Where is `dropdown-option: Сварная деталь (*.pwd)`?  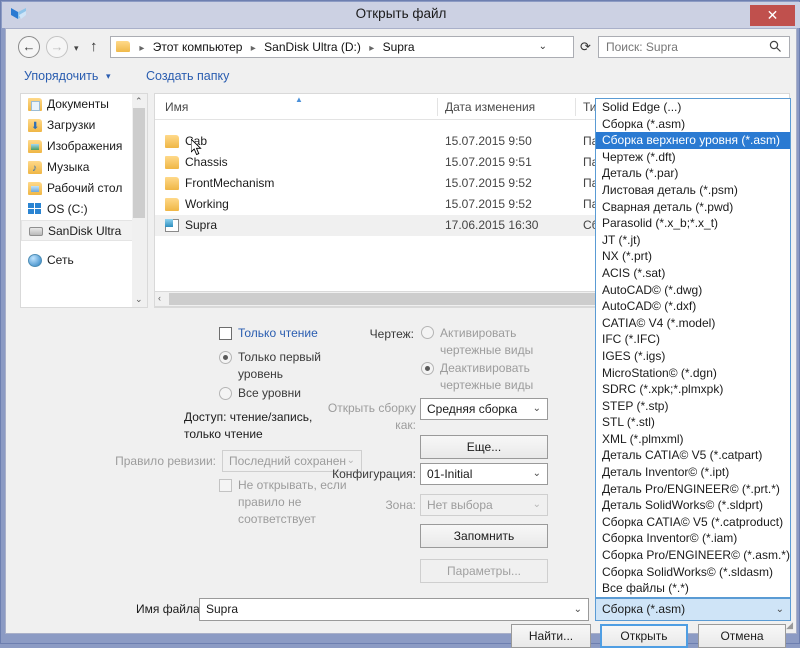
dropdown-option: Сварная деталь (*.pwd) is located at coordinates (693, 207).